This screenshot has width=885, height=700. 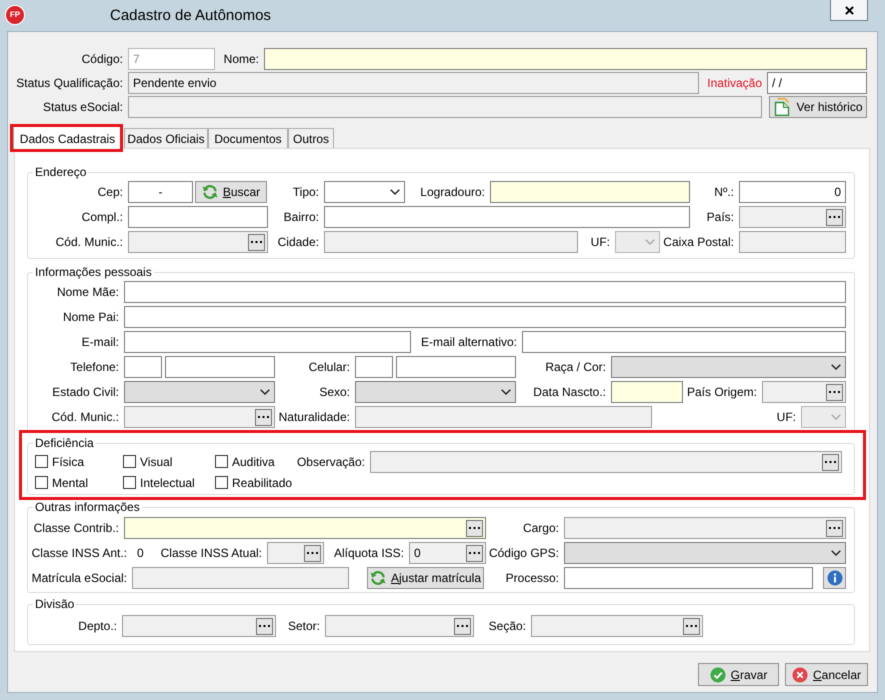 What do you see at coordinates (97, 626) in the screenshot?
I see `field-label: Depto.:` at bounding box center [97, 626].